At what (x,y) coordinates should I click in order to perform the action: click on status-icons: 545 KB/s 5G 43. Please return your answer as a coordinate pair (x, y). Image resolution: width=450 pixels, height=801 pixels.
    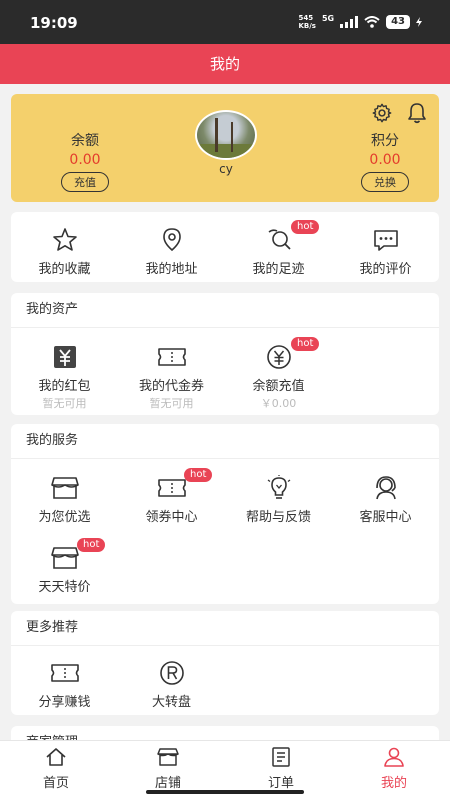
    Looking at the image, I should click on (360, 22).